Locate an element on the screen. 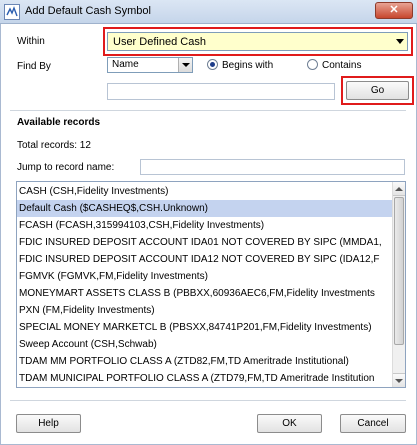  total-records-text: Total records: 12 is located at coordinates (54, 145).